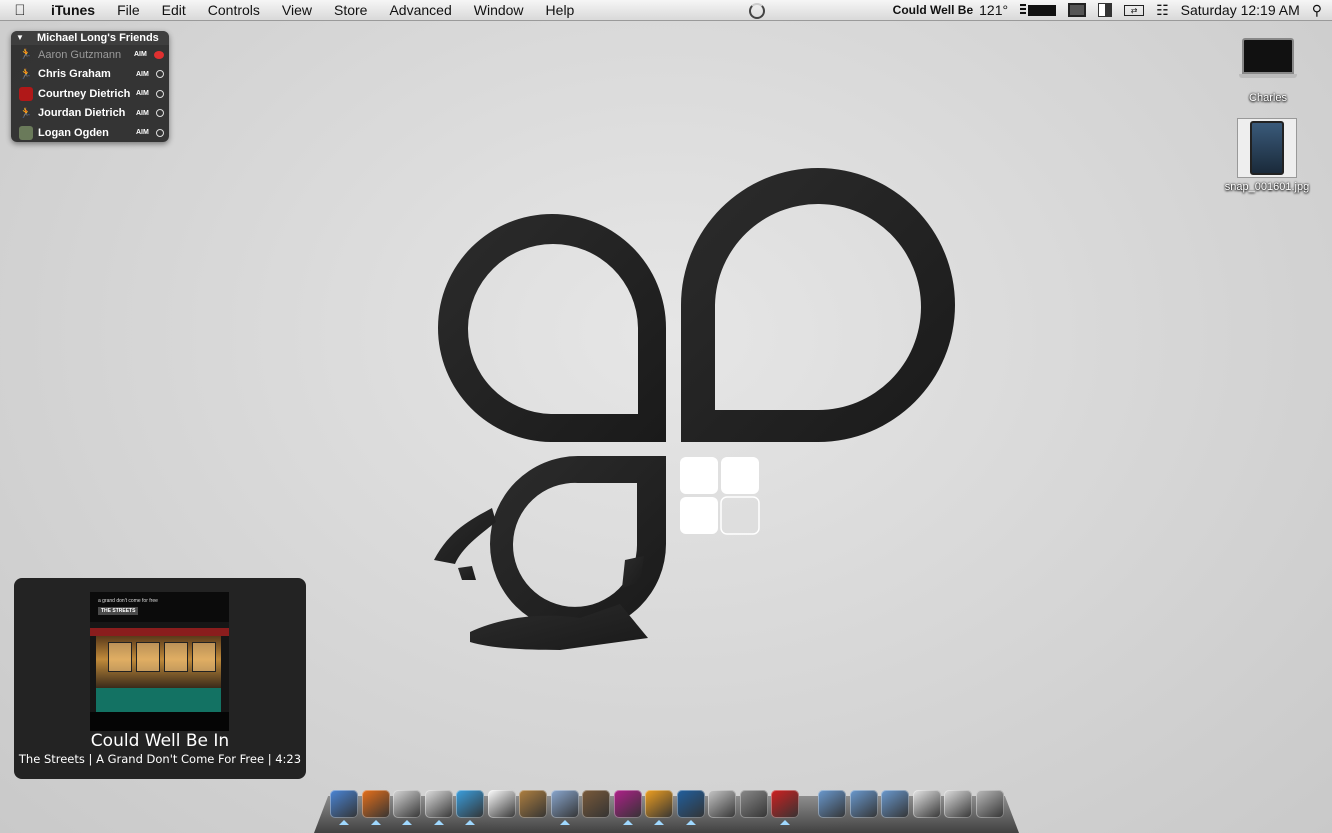  What do you see at coordinates (895, 804) in the screenshot?
I see `documents-folder-icon` at bounding box center [895, 804].